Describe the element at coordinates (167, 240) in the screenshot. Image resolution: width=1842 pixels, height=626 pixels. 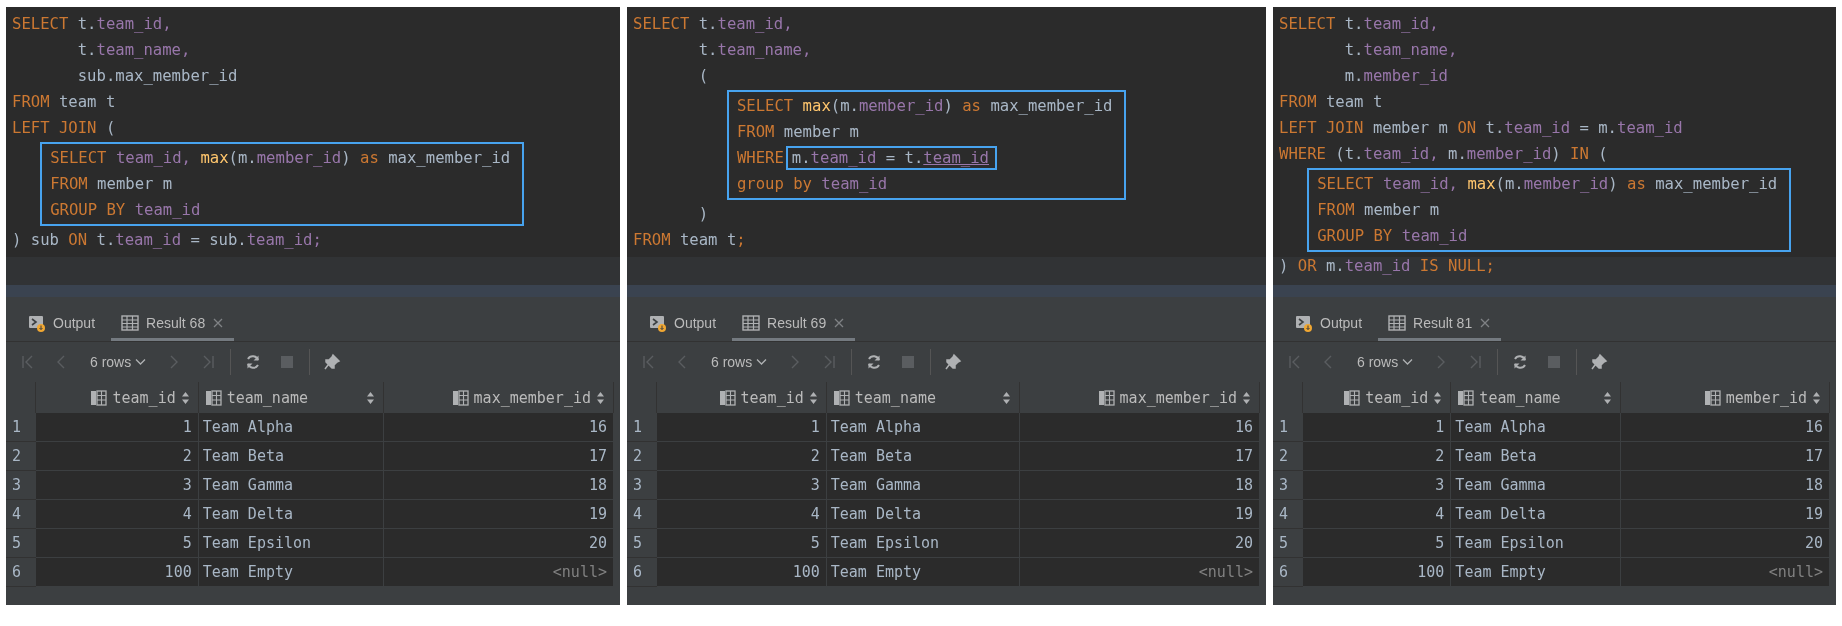
I see `code-line: ) sub ON t.team_id = sub.team_id;` at that location.